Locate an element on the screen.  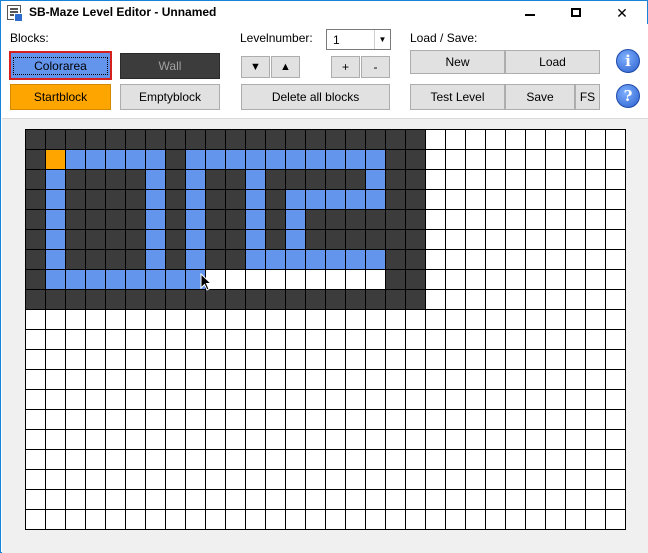
emptyblock-button: Emptyblock is located at coordinates (170, 97).